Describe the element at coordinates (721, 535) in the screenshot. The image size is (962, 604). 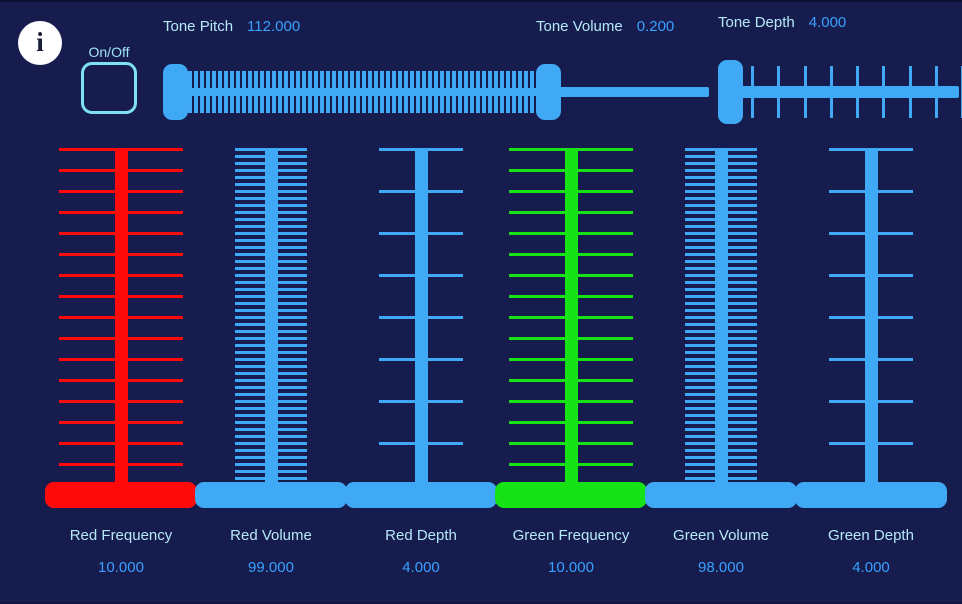
I see `slider-green-volume-label: Green Volume` at that location.